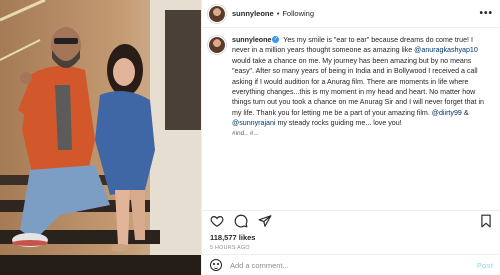 This screenshot has width=500, height=275. I want to click on comment-input, so click(345, 265).